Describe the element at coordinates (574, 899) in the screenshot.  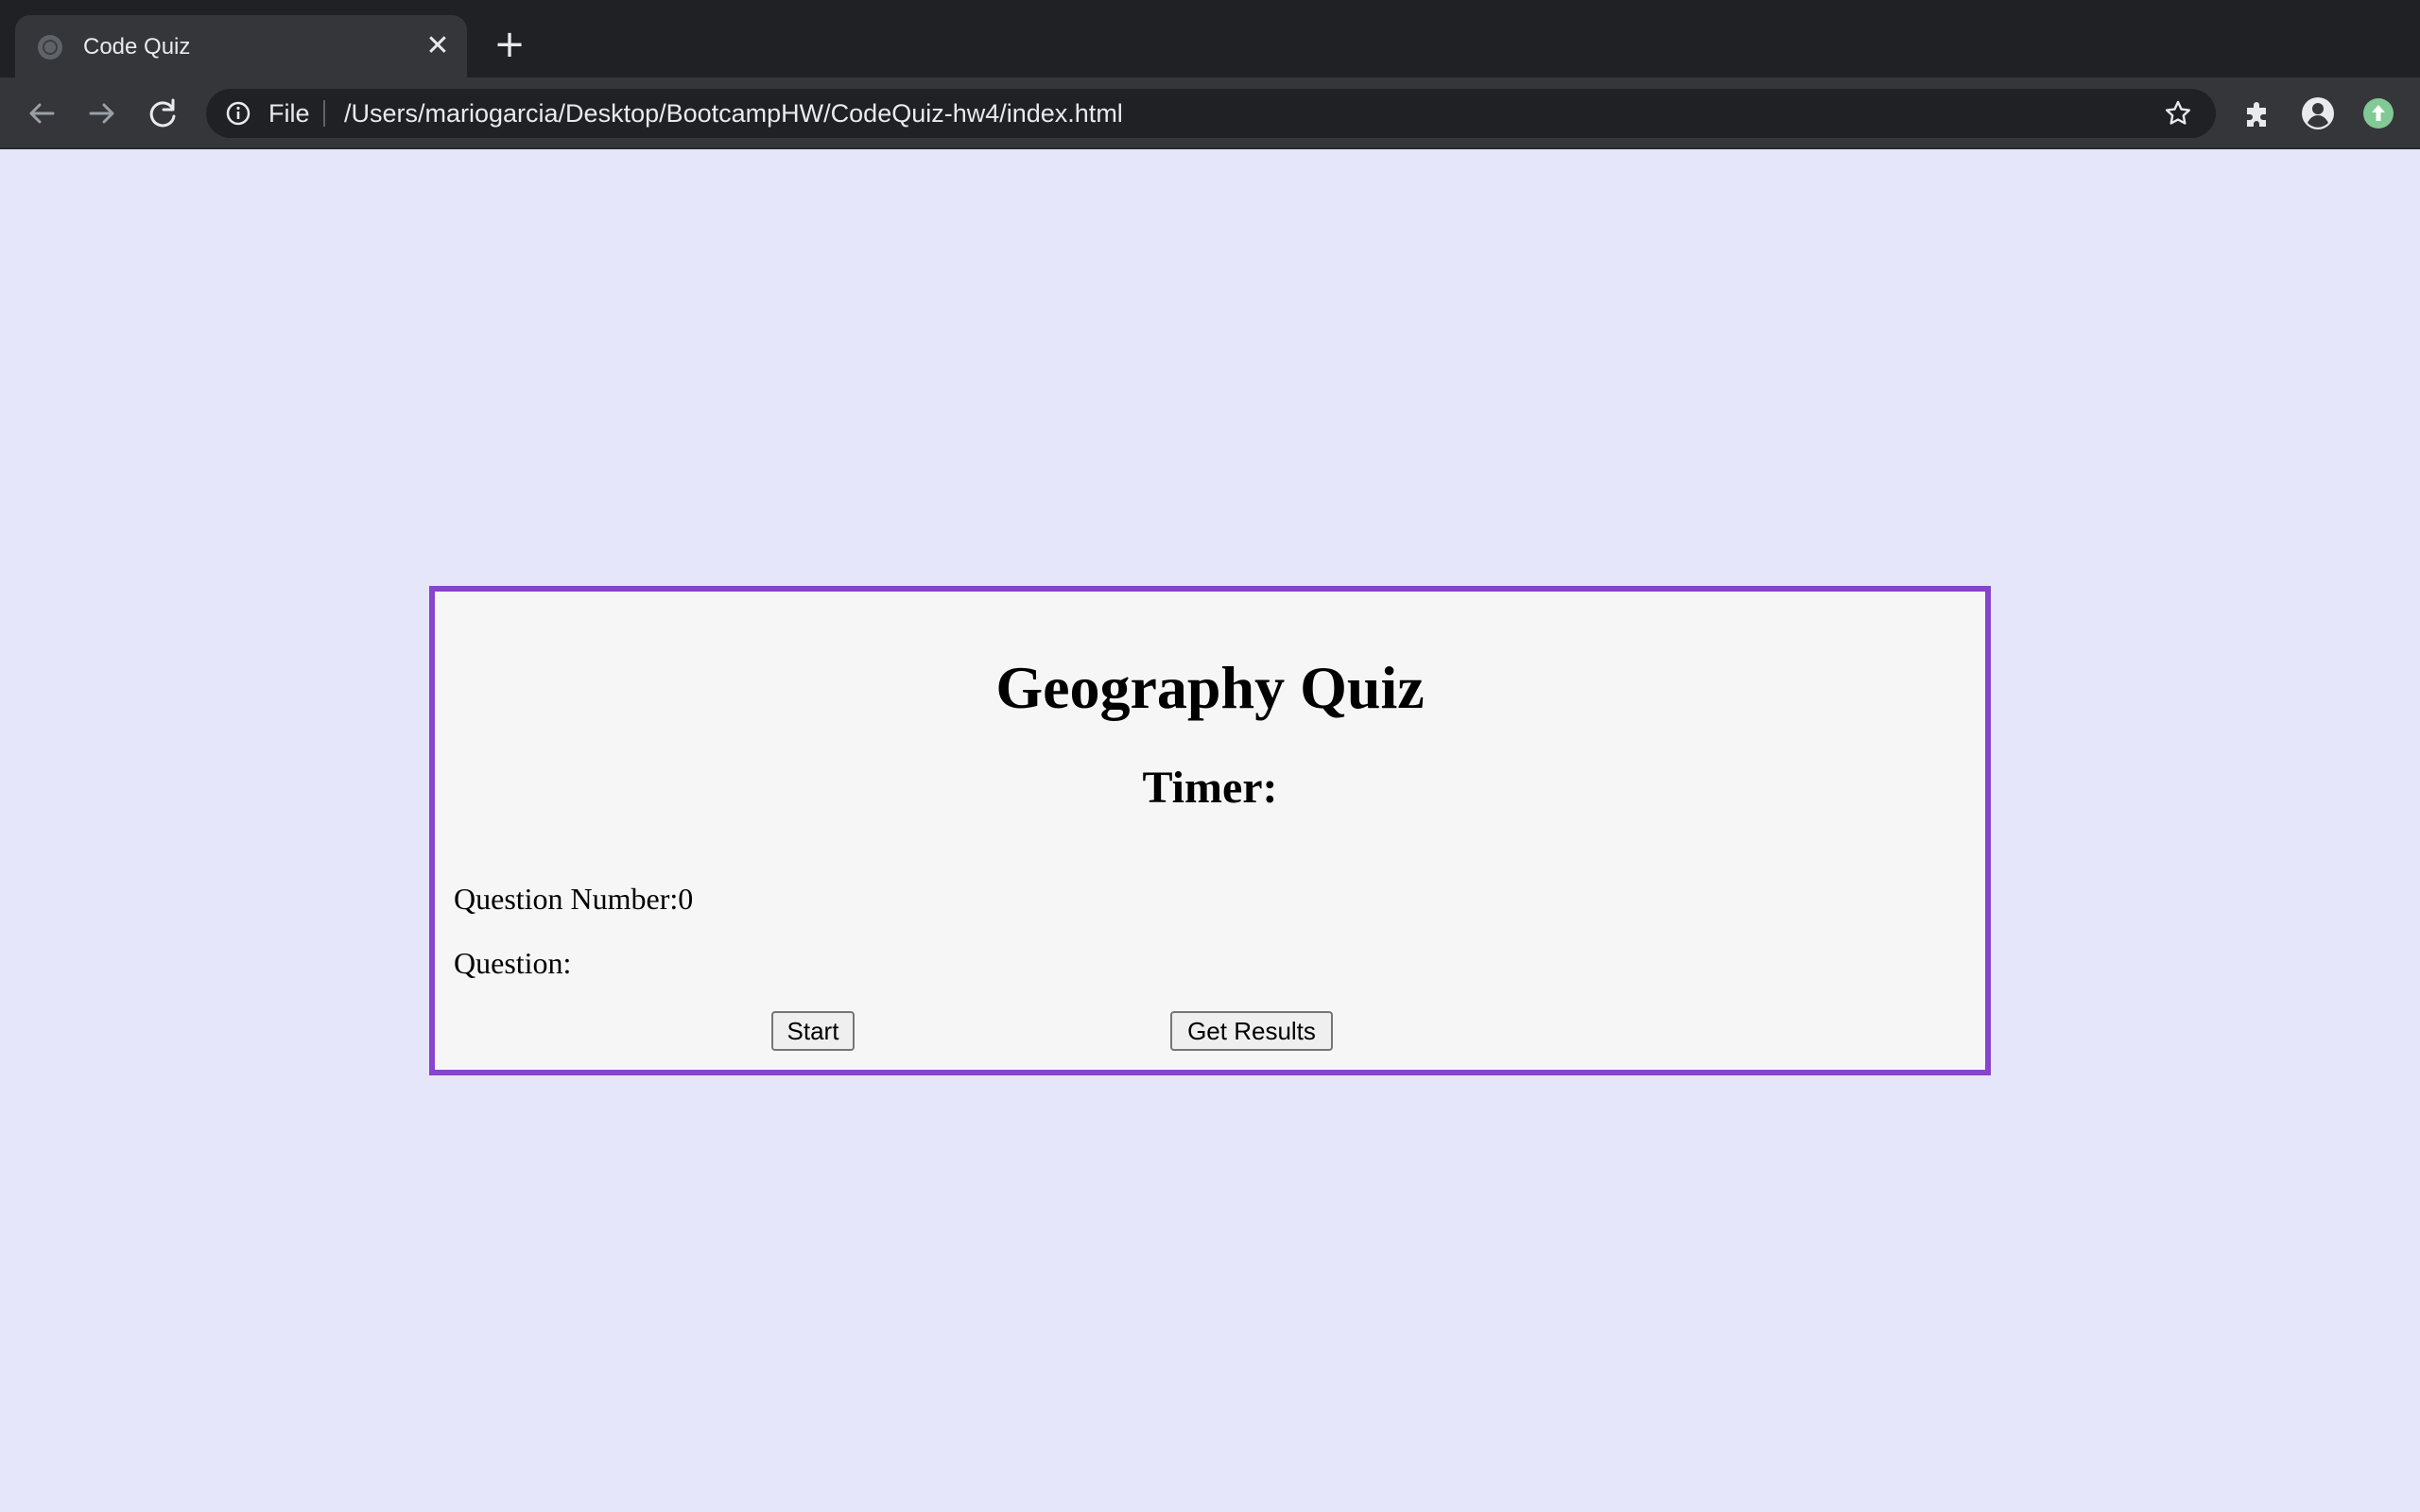
I see `question-number: Question Number:0` at that location.